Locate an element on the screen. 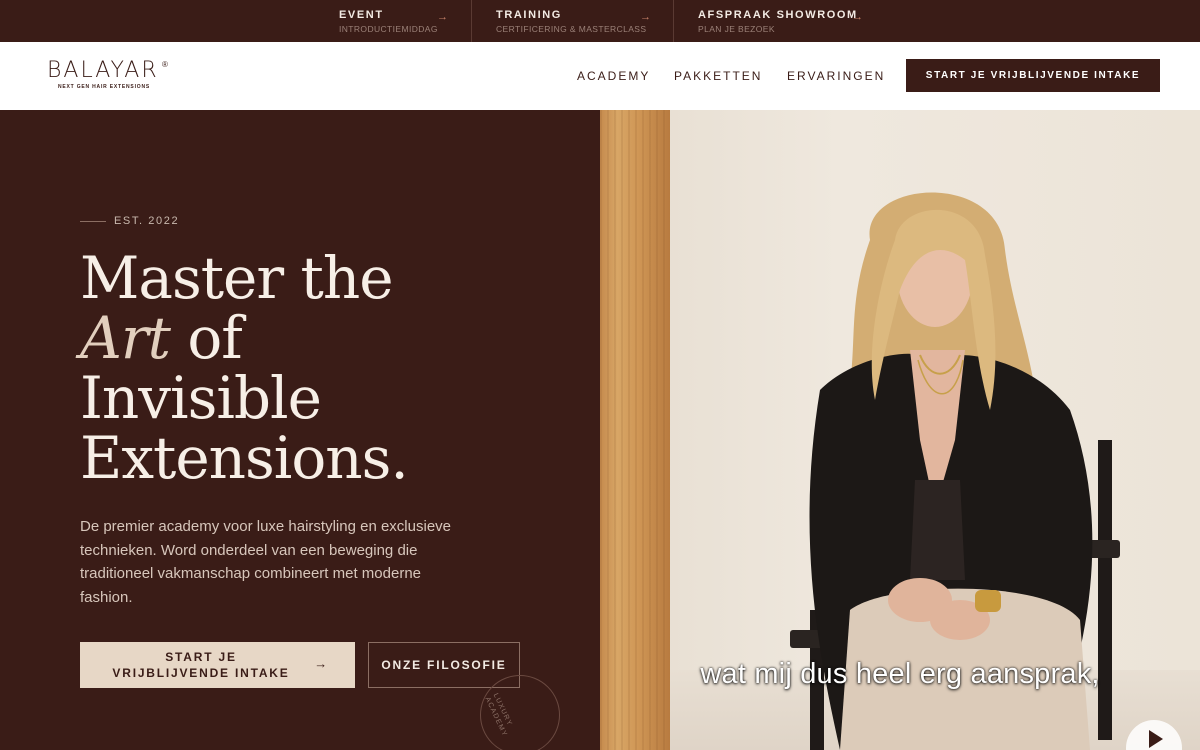 The image size is (1200, 750). headline-line-1: Master the is located at coordinates (237, 278).